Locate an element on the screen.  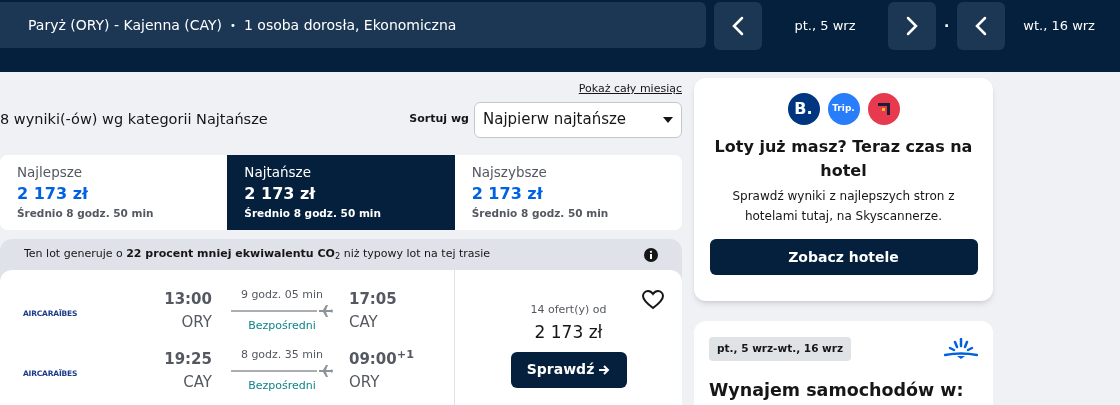
results-summary: 8 wyniki(-ów) wg kategorii Najtańsze is located at coordinates (134, 119).